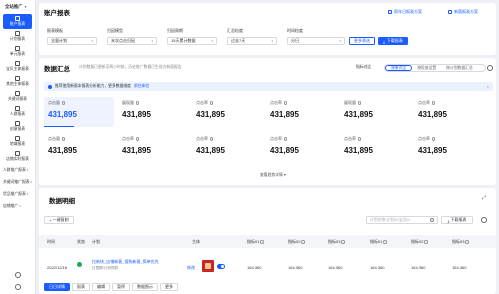 The image size is (499, 294). I want to click on report-scheme-link: 帮年日报表方案, so click(405, 12).